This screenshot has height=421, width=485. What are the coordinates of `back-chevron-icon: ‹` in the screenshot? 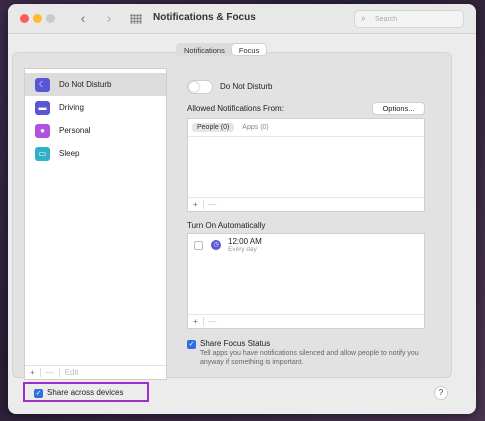 It's located at (83, 18).